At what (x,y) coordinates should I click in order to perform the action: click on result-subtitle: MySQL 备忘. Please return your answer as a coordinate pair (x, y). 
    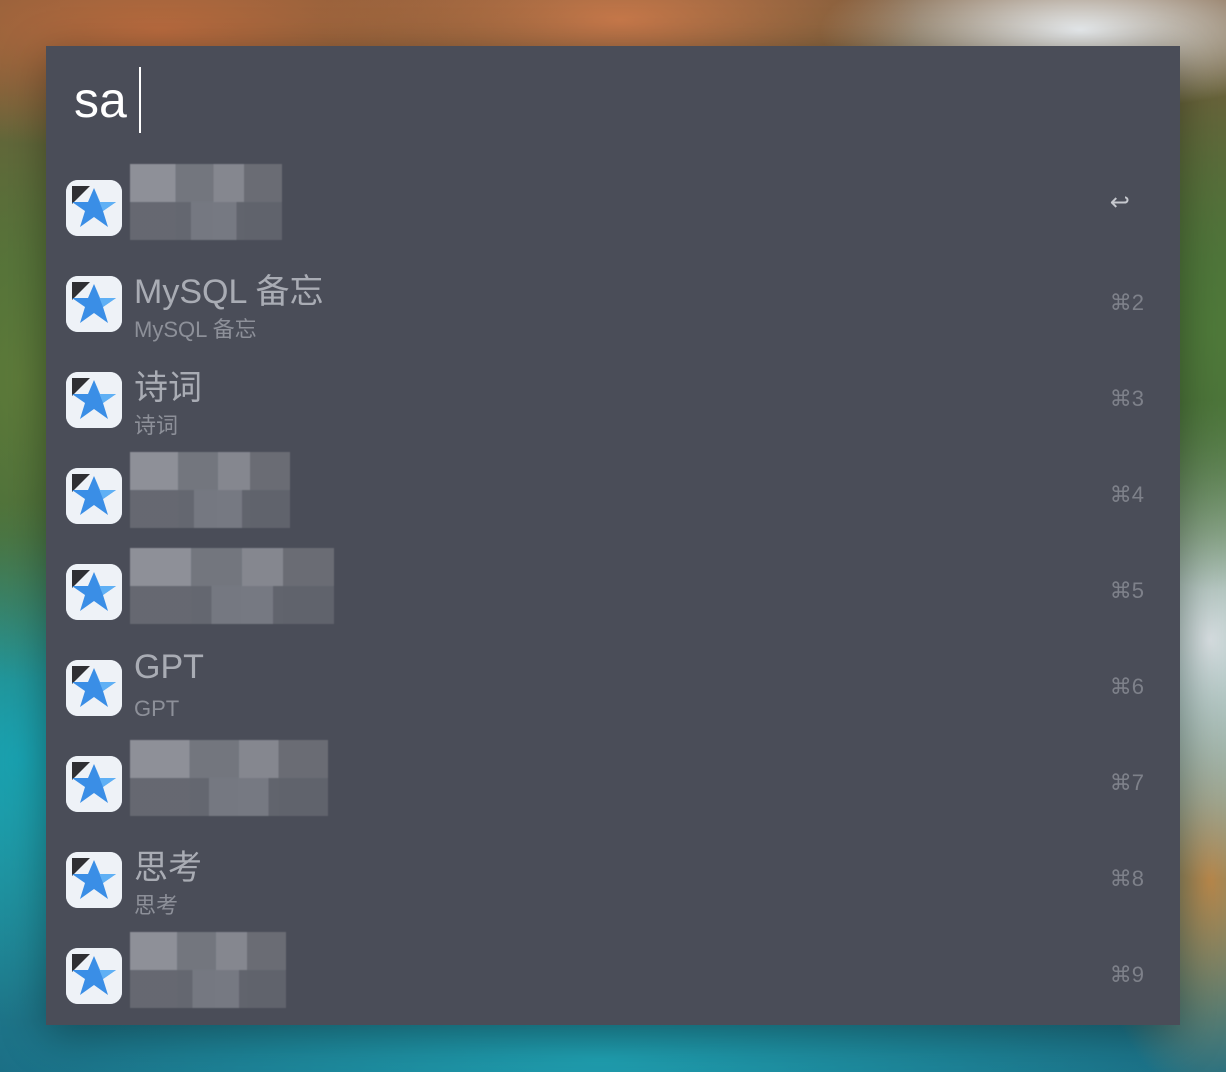
    Looking at the image, I should click on (195, 329).